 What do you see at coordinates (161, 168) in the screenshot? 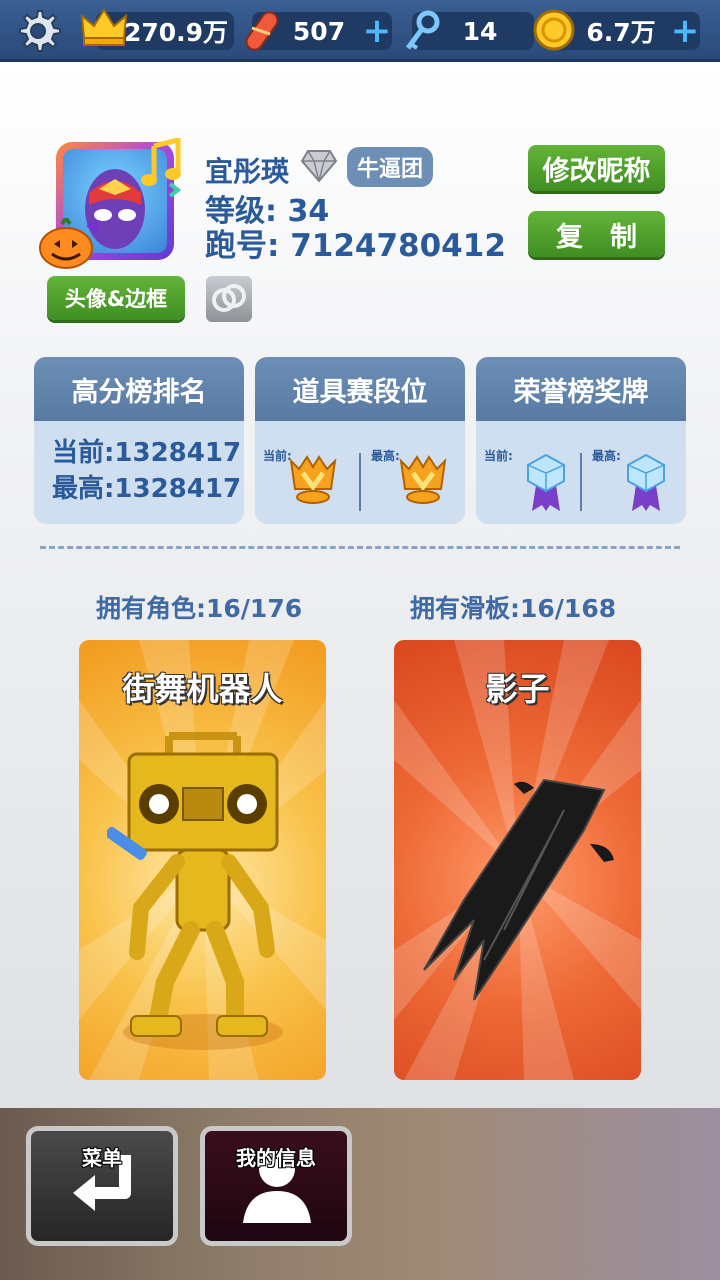
I see `music-note-icon` at bounding box center [161, 168].